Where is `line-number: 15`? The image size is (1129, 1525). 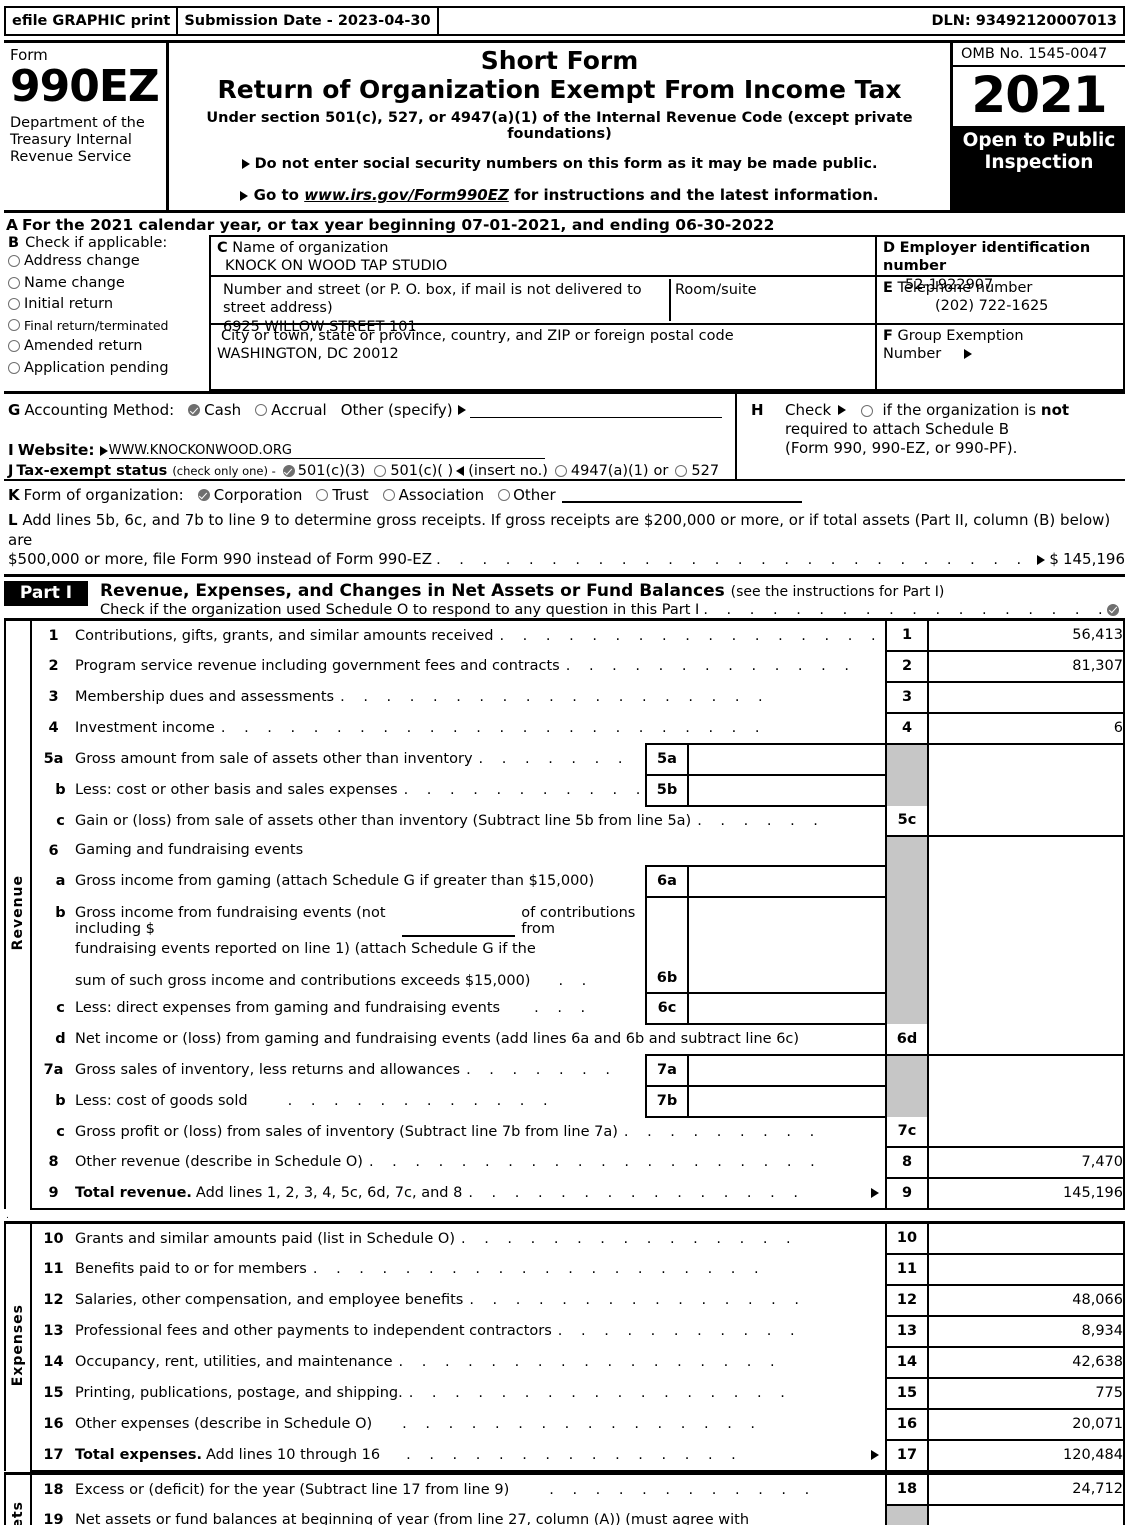
line-number: 15 is located at coordinates (53, 1393).